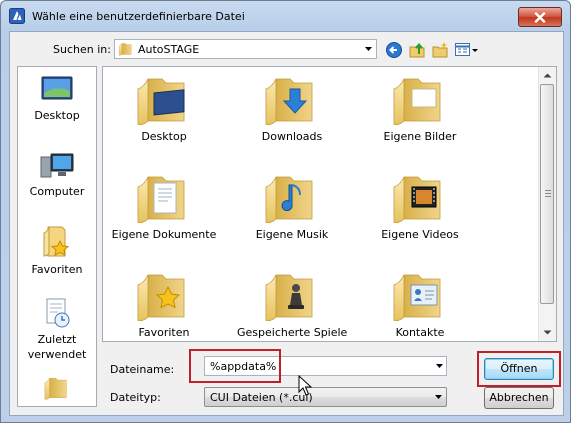 This screenshot has height=423, width=571. What do you see at coordinates (138, 16) in the screenshot?
I see `window-title: Wähle eine benutzerdefinierbare Datei` at bounding box center [138, 16].